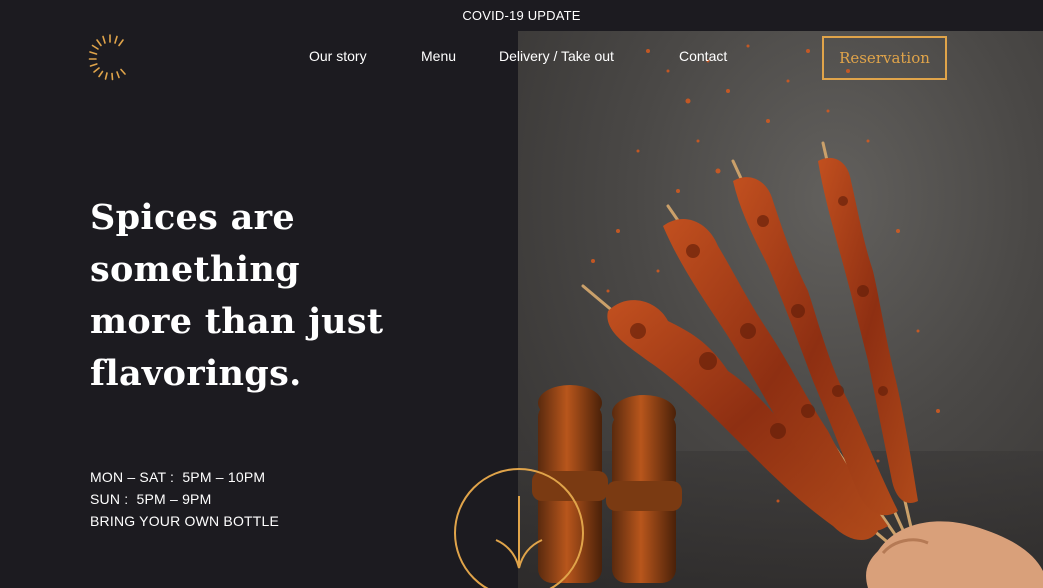 The image size is (1043, 588). Describe the element at coordinates (110, 57) in the screenshot. I see `sunburst-logo-icon` at that location.